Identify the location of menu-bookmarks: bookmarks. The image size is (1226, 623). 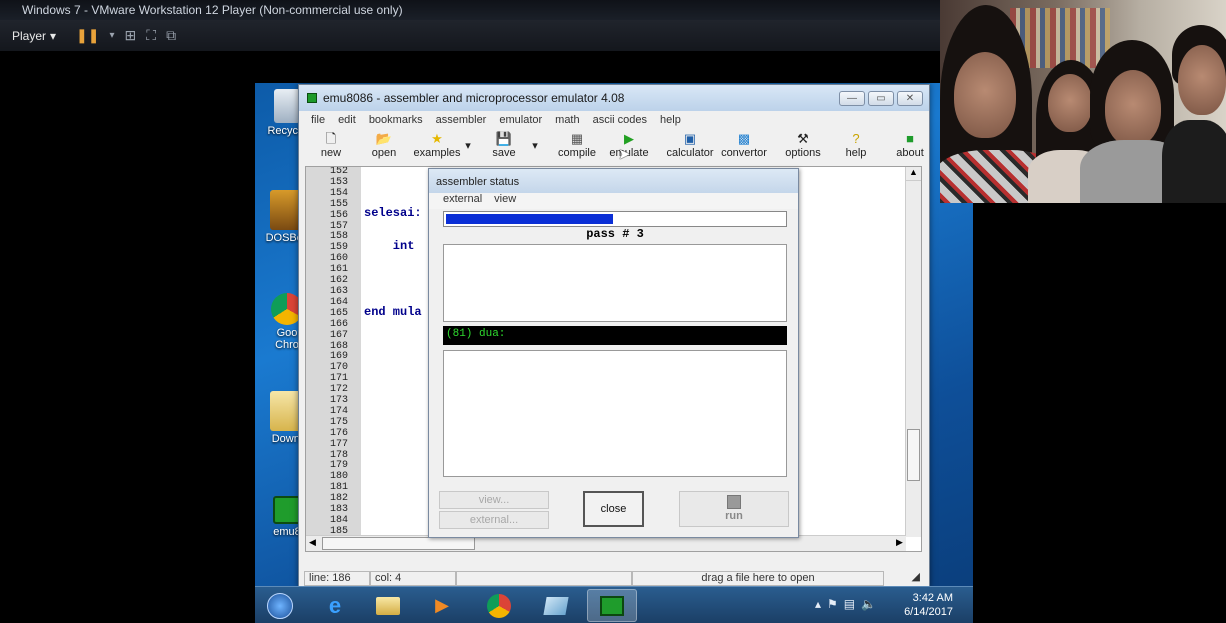
(396, 120).